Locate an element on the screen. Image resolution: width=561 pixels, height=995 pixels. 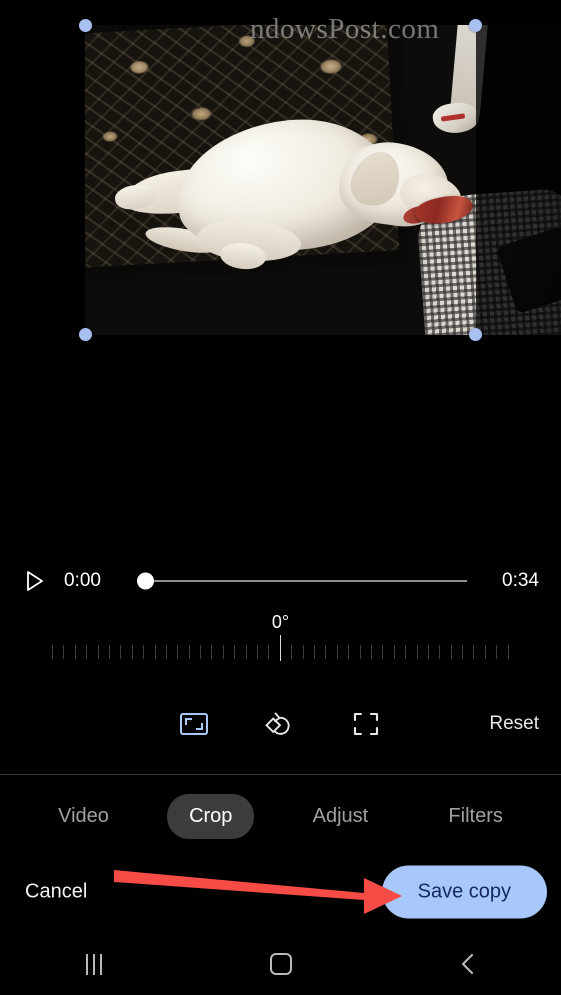
play-triangle-icon is located at coordinates (35, 581).